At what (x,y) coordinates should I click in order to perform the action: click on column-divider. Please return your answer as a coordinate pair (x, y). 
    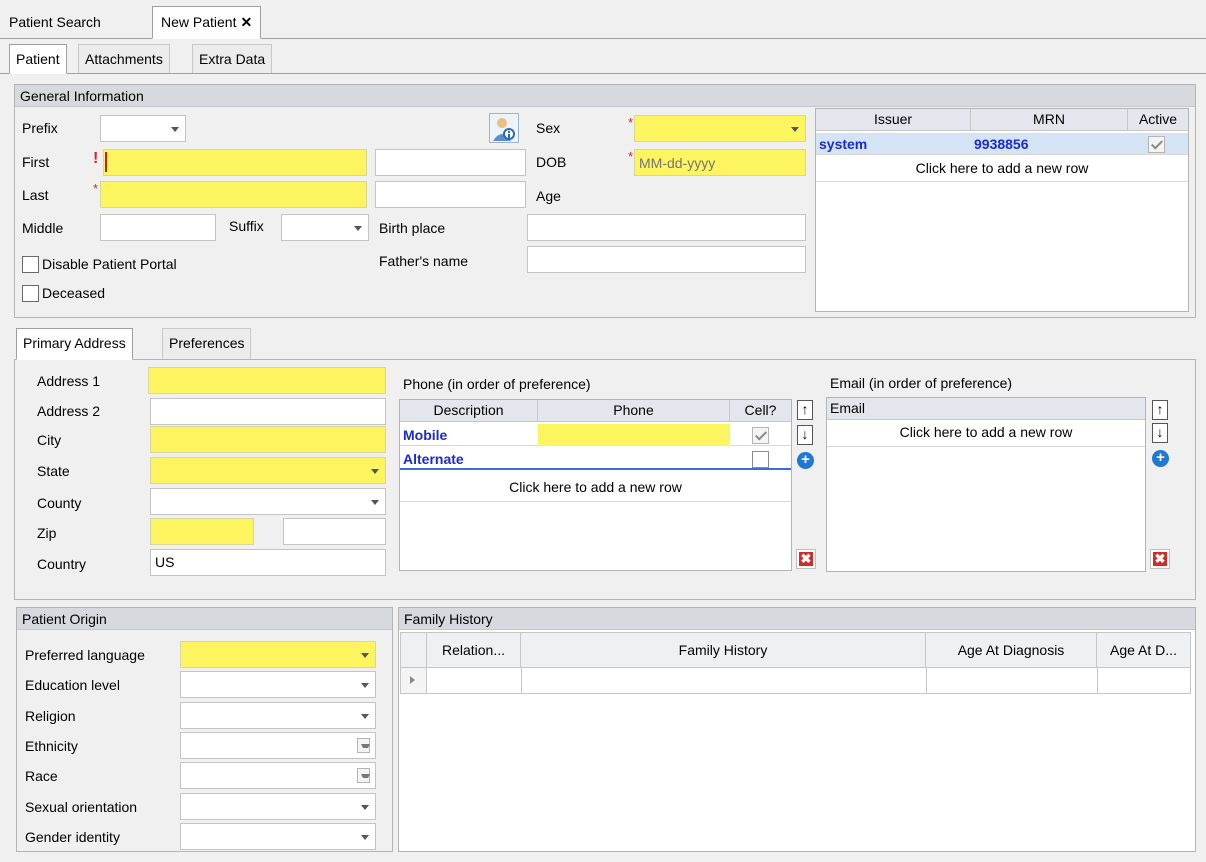
    Looking at the image, I should click on (926, 680).